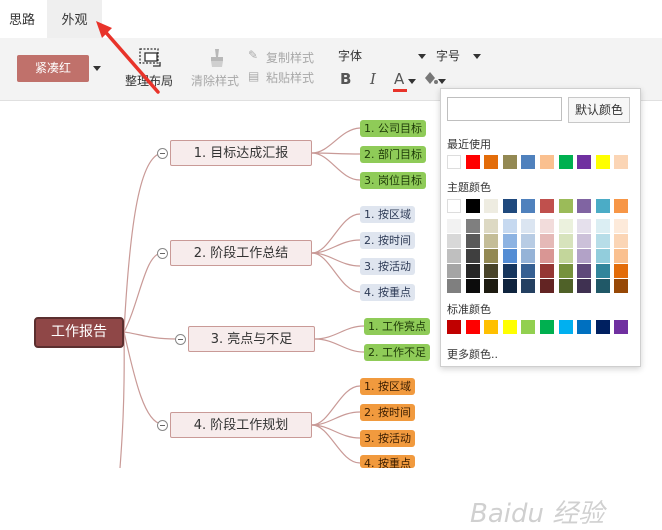 The height and width of the screenshot is (530, 662). What do you see at coordinates (504, 109) in the screenshot?
I see `hex-color-input` at bounding box center [504, 109].